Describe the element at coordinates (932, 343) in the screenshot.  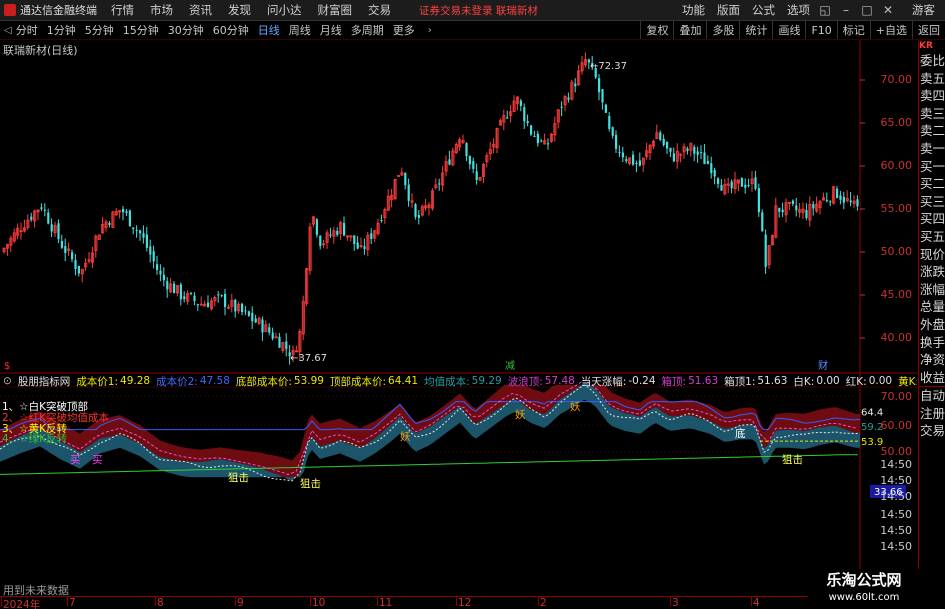
I see `sidebar-item: 换手` at that location.